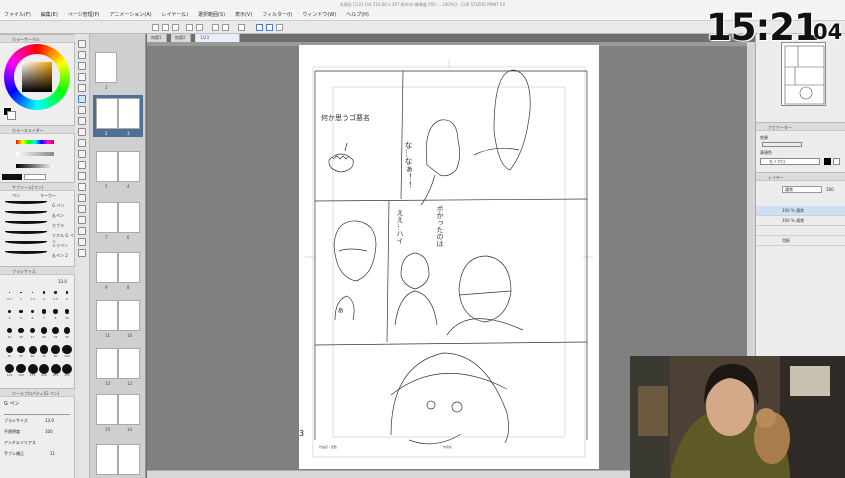  What do you see at coordinates (49, 420) in the screenshot?
I see `prop-value-size: 13.0` at bounding box center [49, 420].